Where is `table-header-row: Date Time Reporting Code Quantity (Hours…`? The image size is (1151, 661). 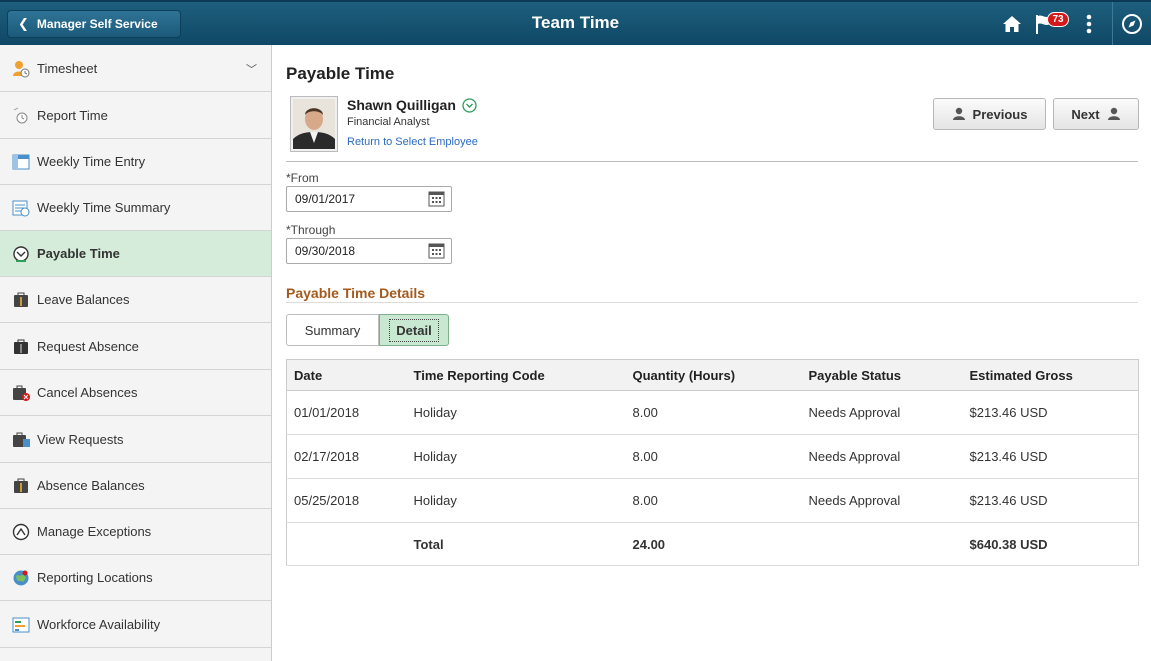 table-header-row: Date Time Reporting Code Quantity (Hours… is located at coordinates (712, 375).